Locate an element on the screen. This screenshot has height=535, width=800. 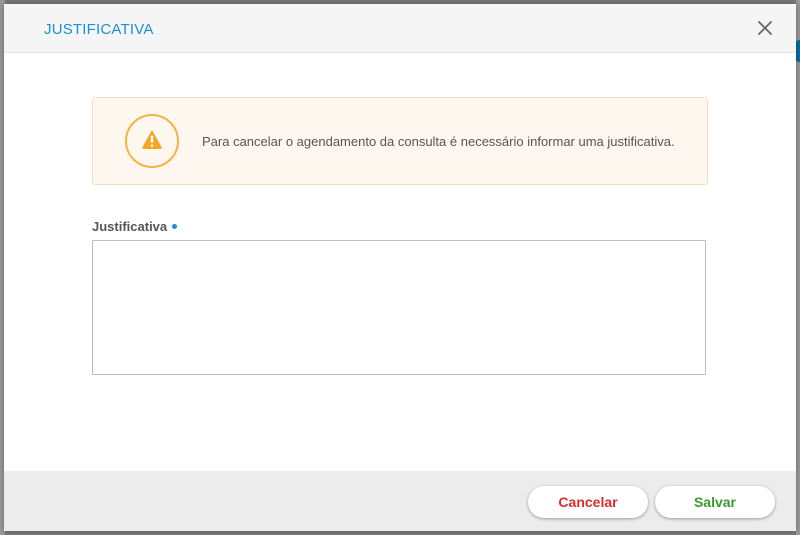
justificativa-label: Justificativa is located at coordinates (135, 226).